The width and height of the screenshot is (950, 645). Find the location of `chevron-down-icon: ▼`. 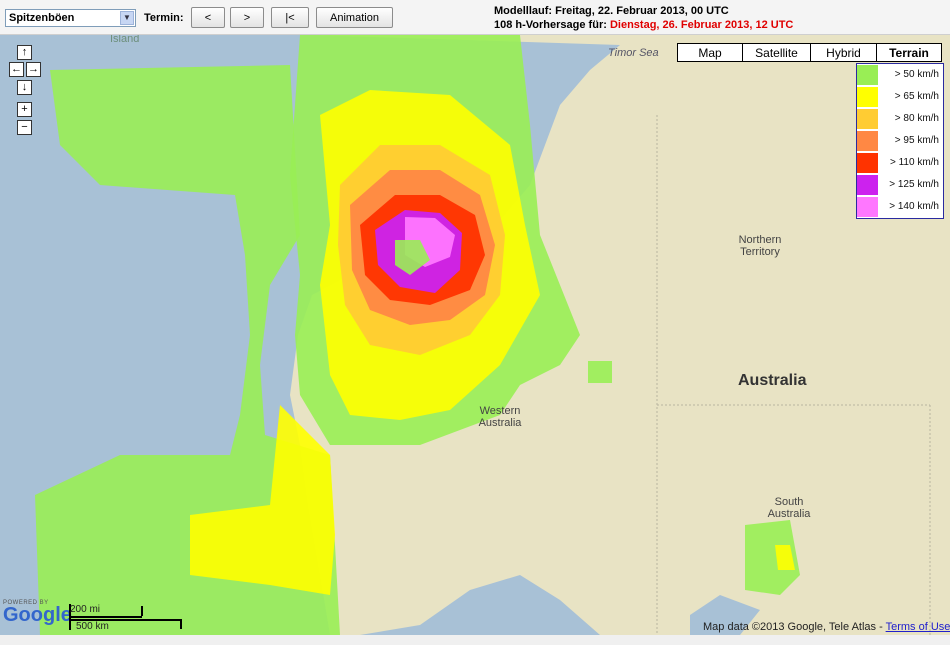

chevron-down-icon: ▼ is located at coordinates (127, 18).